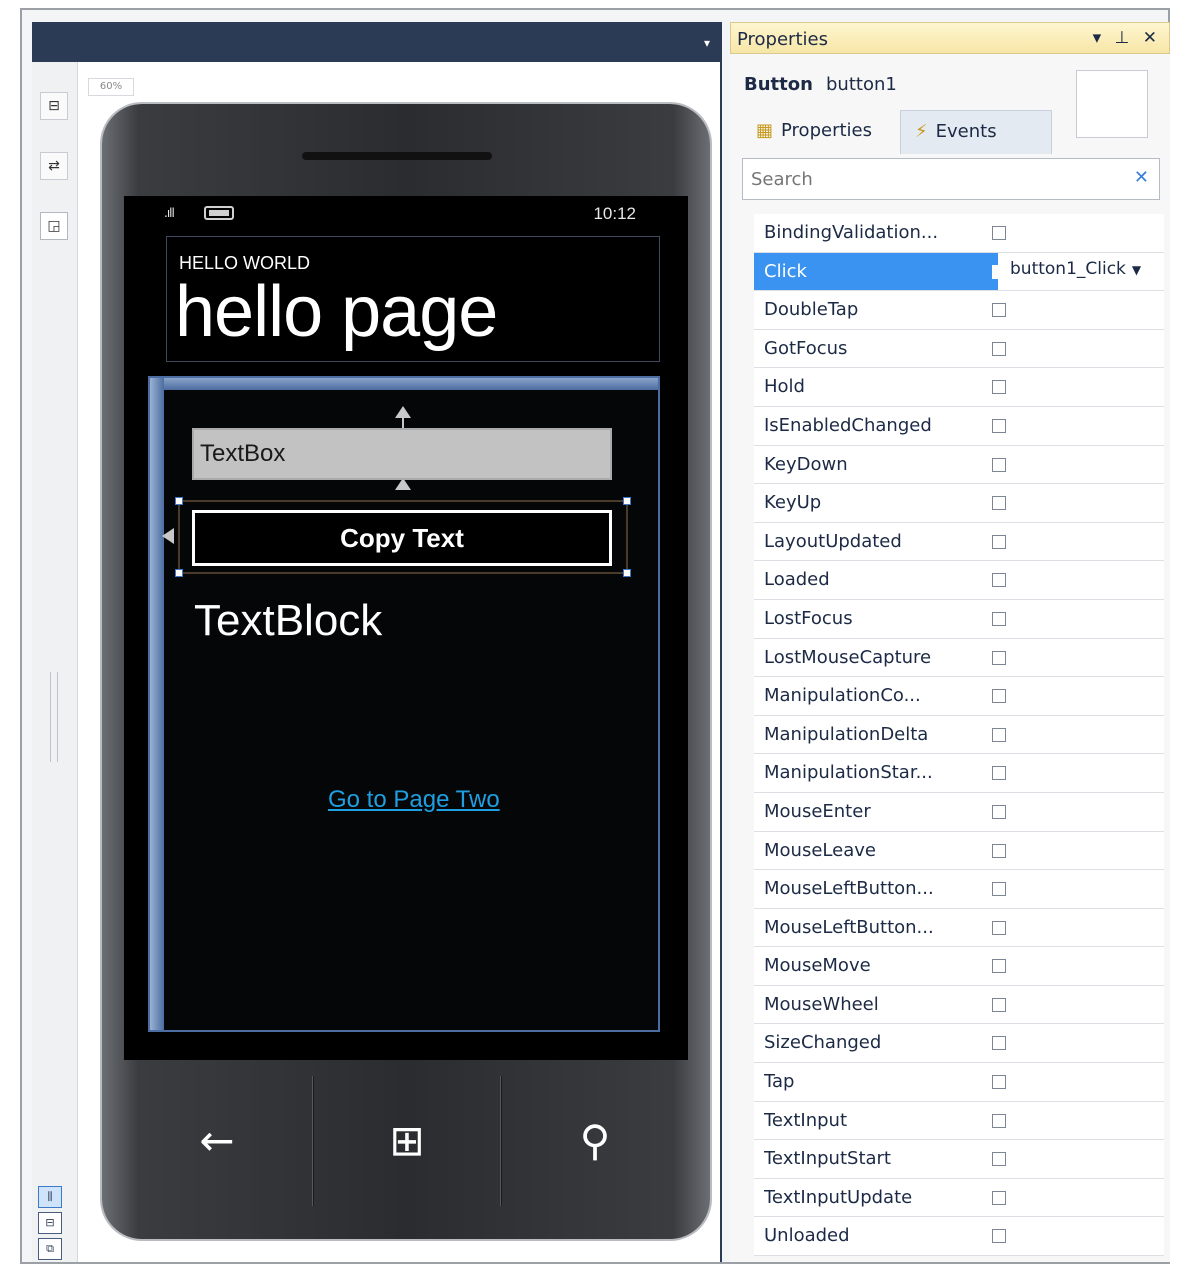 The width and height of the screenshot is (1182, 1267). What do you see at coordinates (806, 1120) in the screenshot?
I see `event-name: TextInput` at bounding box center [806, 1120].